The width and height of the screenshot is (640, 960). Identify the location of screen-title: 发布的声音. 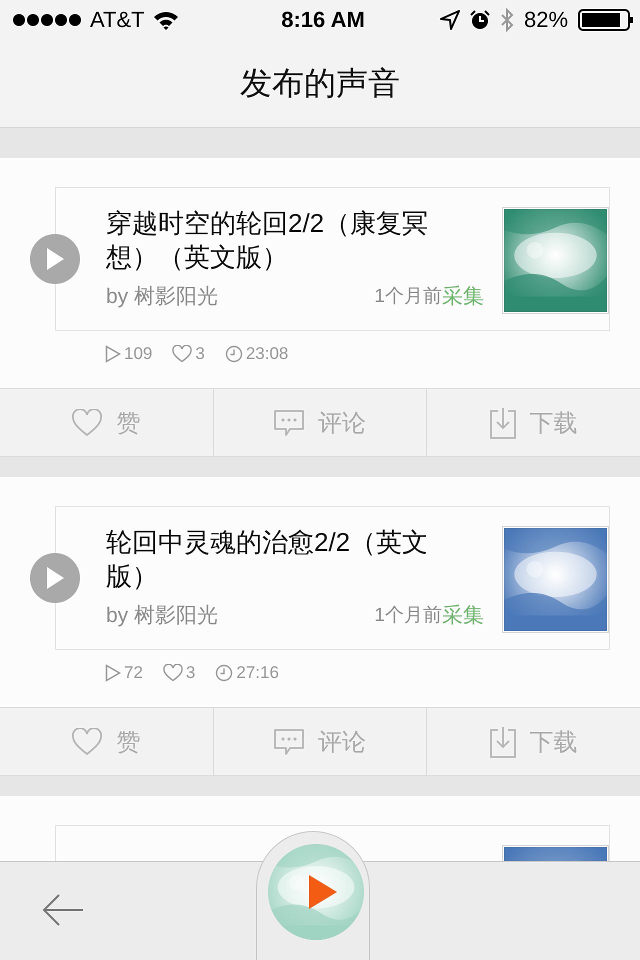
(320, 83).